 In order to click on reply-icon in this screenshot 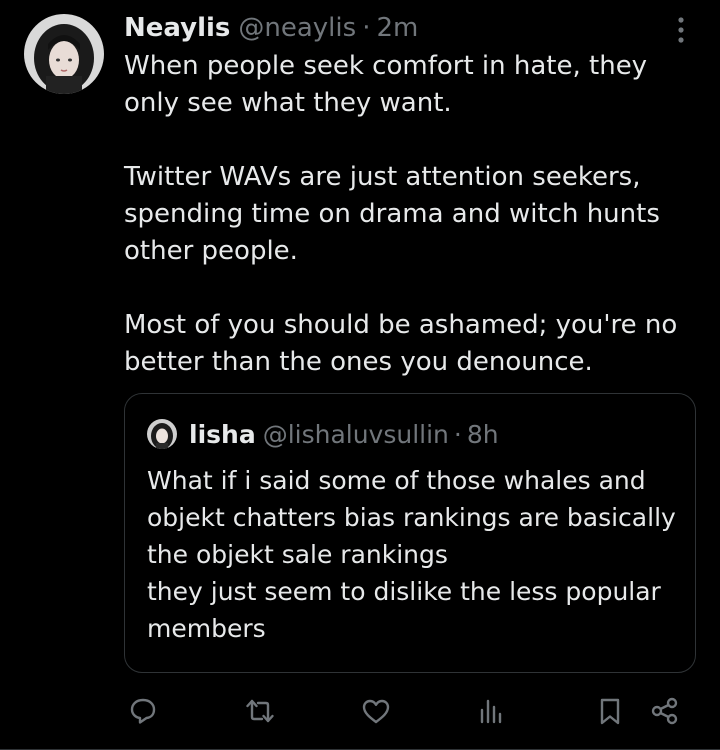, I will do `click(143, 711)`.